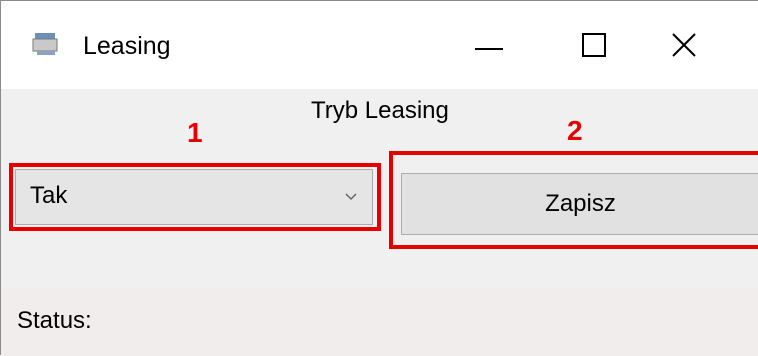 The width and height of the screenshot is (758, 356). Describe the element at coordinates (497, 45) in the screenshot. I see `minimize-button` at that location.